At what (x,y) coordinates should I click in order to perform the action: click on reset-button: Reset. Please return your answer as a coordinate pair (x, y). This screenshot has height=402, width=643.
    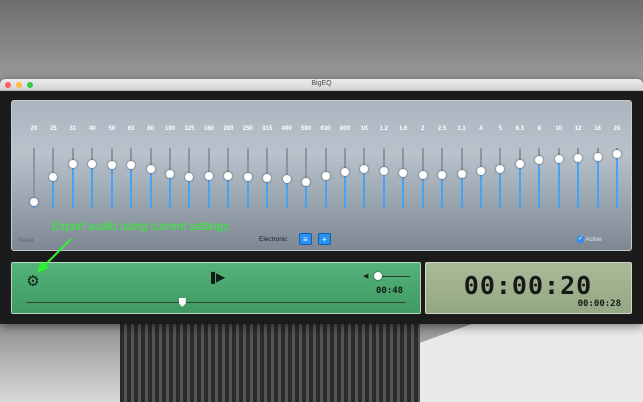
    Looking at the image, I should click on (26, 241).